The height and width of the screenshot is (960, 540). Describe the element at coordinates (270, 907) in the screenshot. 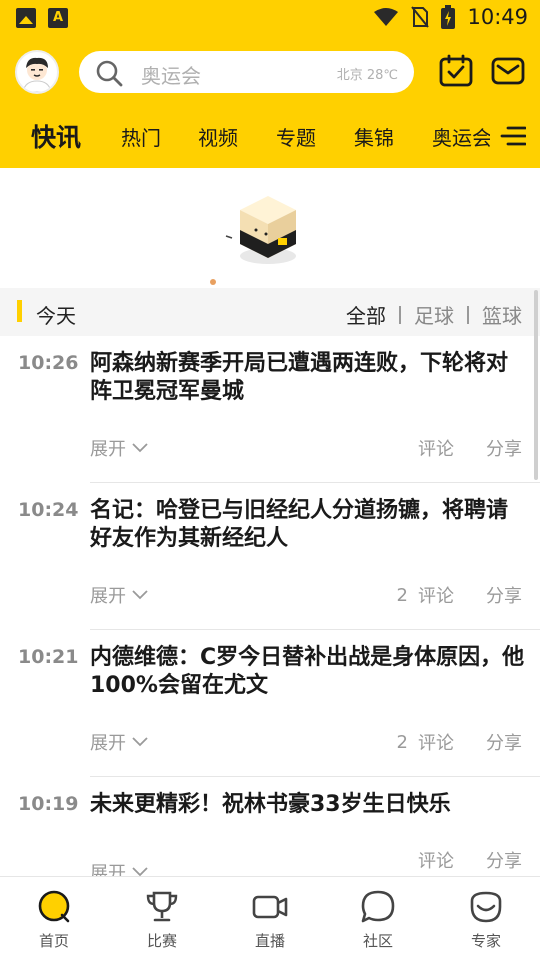

I see `video-icon` at that location.